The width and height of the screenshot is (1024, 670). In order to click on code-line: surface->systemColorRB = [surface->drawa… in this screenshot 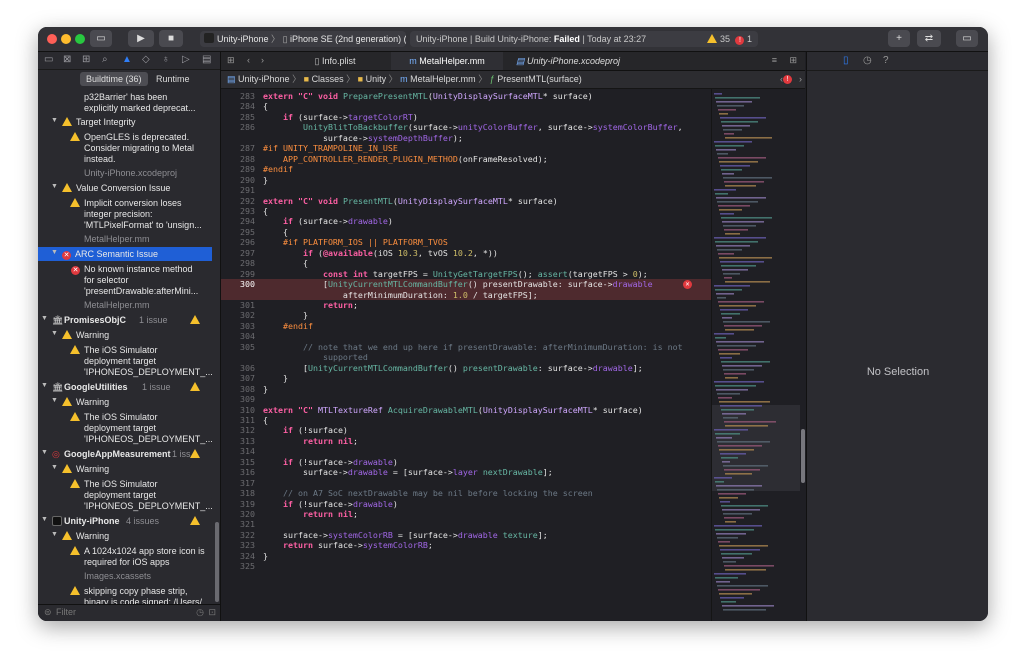, I will do `click(405, 535)`.